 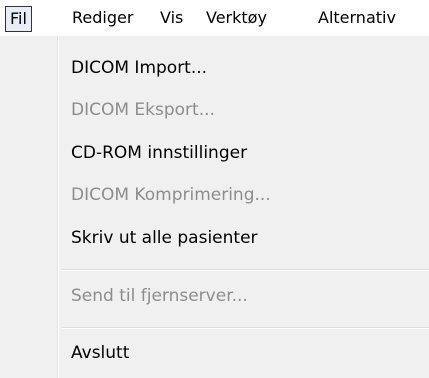 What do you see at coordinates (58, 207) in the screenshot?
I see `gutter-divider-highlight` at bounding box center [58, 207].